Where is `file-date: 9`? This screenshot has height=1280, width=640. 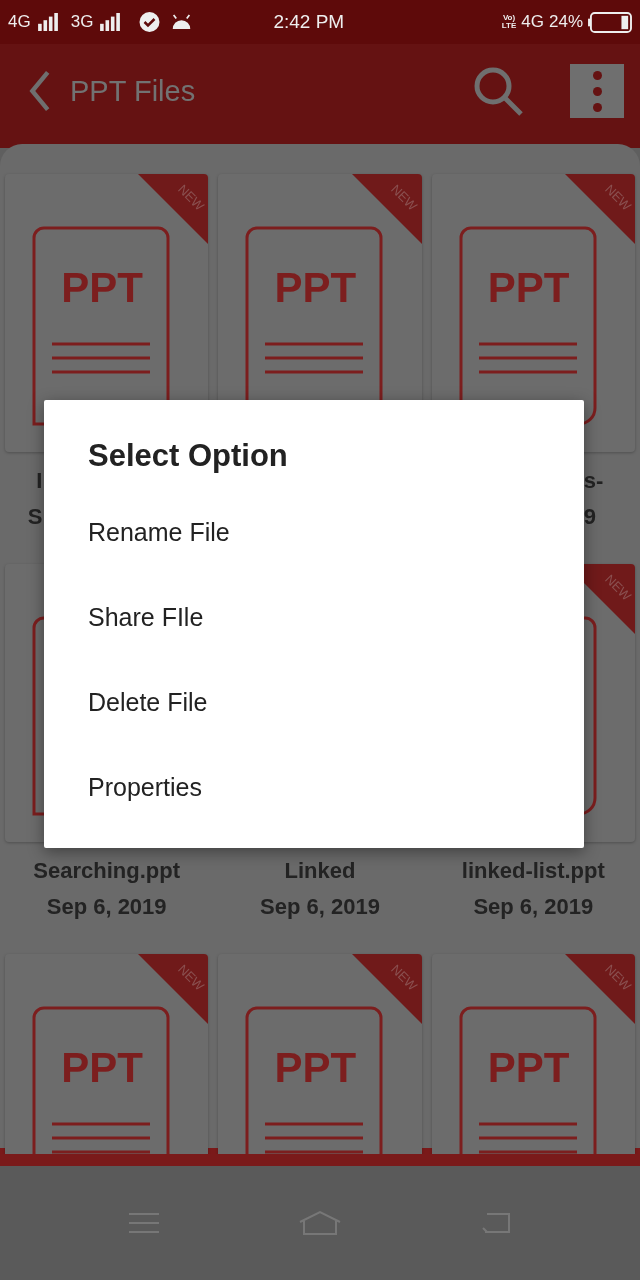
file-date: 9 is located at coordinates (589, 517).